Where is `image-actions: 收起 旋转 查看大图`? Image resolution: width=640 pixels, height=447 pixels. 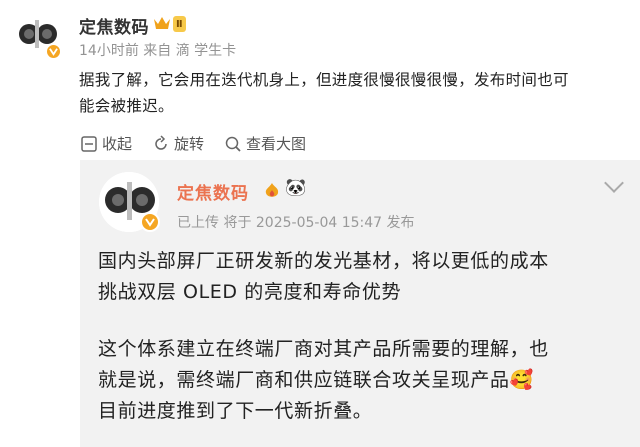
image-actions: 收起 旋转 查看大图 is located at coordinates (203, 143).